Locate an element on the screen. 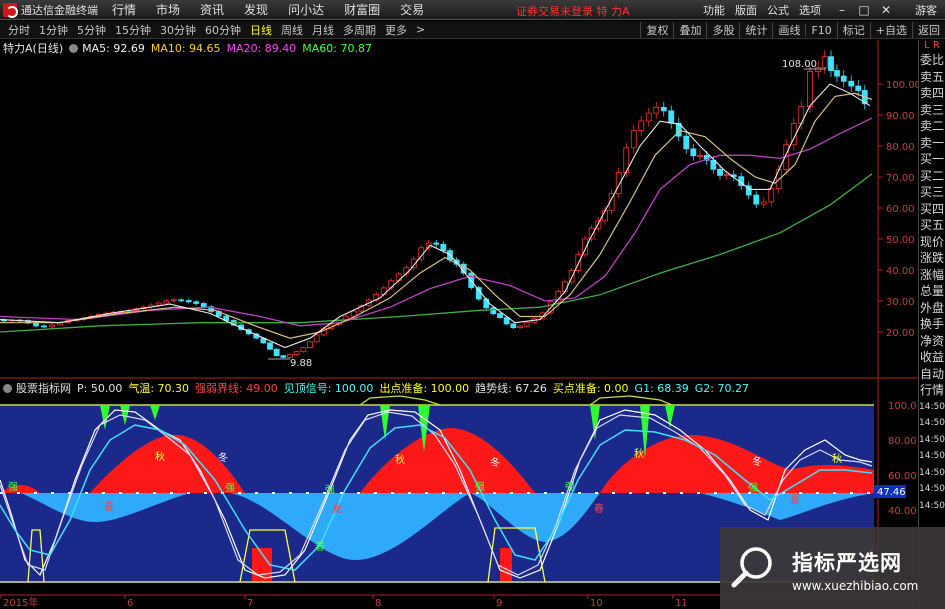 The height and width of the screenshot is (609, 945). x-axis-label: 11 is located at coordinates (681, 603).